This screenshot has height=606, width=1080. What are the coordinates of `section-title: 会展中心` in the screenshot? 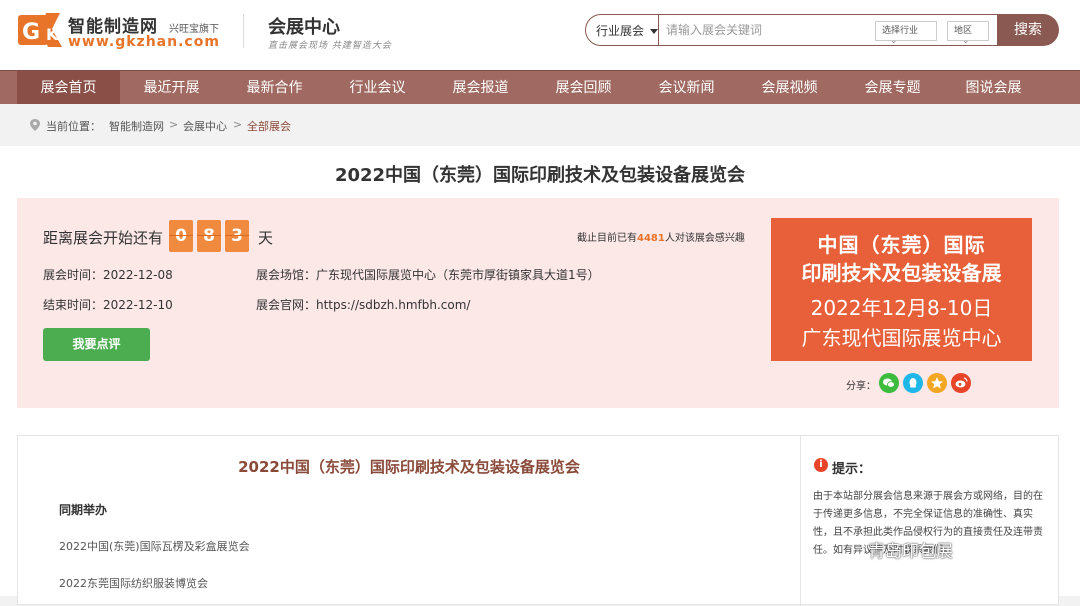 It's located at (304, 26).